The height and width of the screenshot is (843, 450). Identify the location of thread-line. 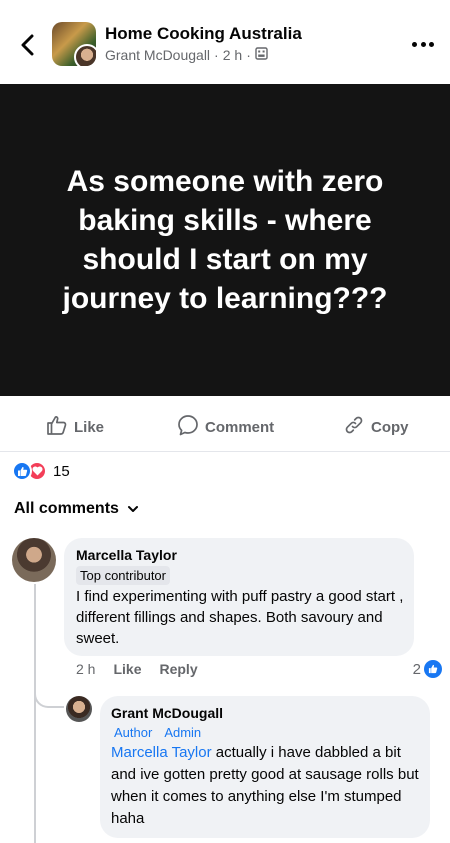
(35, 713).